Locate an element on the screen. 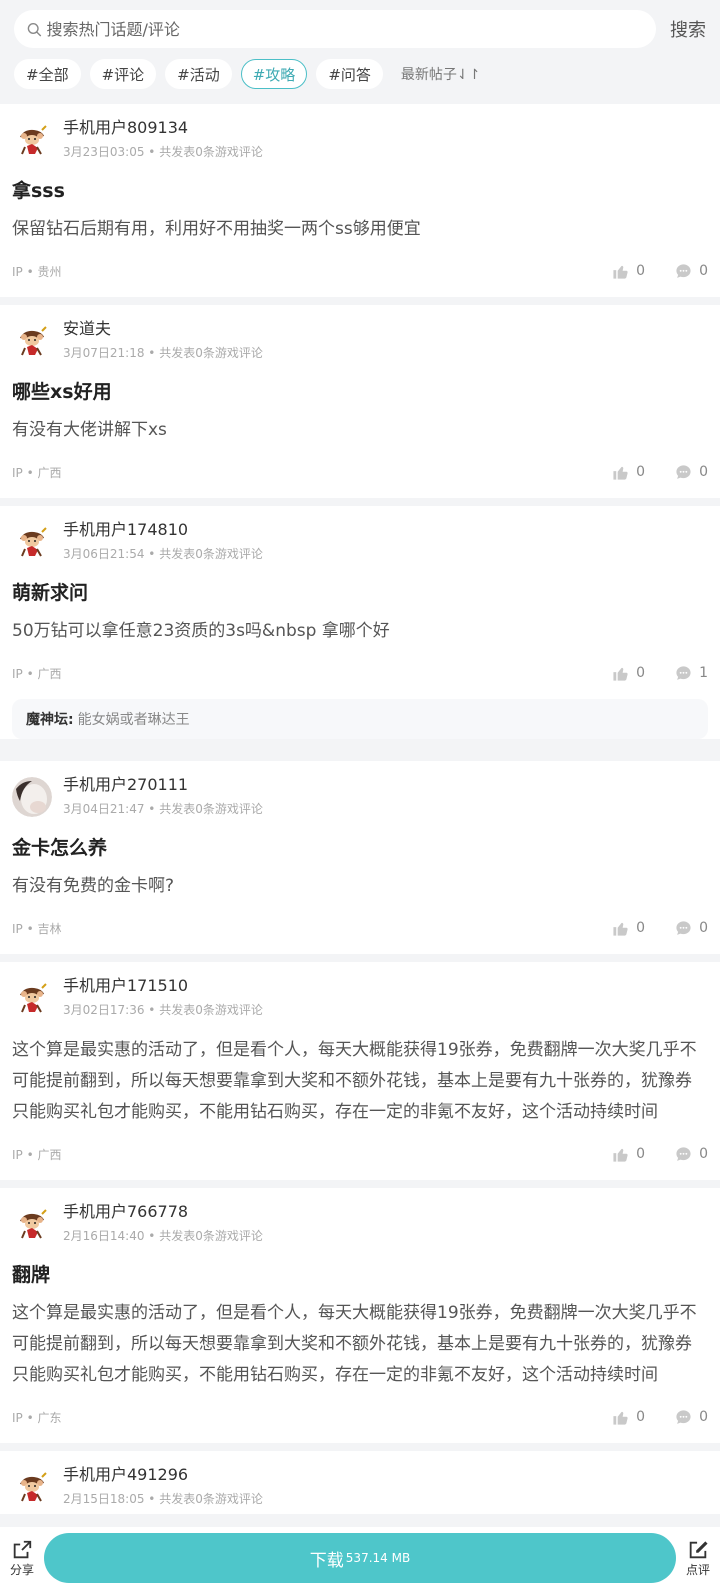 This screenshot has width=720, height=1589. review-label: 点评 is located at coordinates (697, 1569).